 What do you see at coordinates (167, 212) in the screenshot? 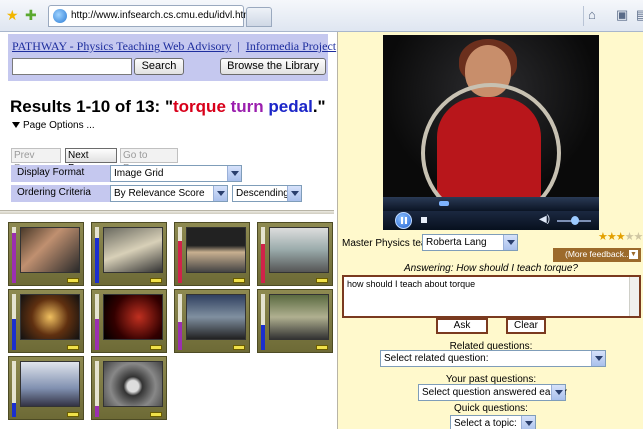
I see `pane-divider` at bounding box center [167, 212].